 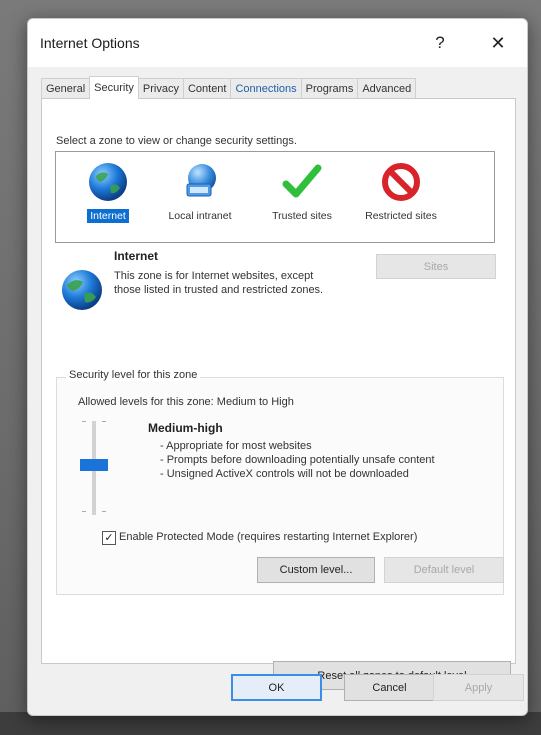 I want to click on zone-local-intranet: Local intranet, so click(x=200, y=196).